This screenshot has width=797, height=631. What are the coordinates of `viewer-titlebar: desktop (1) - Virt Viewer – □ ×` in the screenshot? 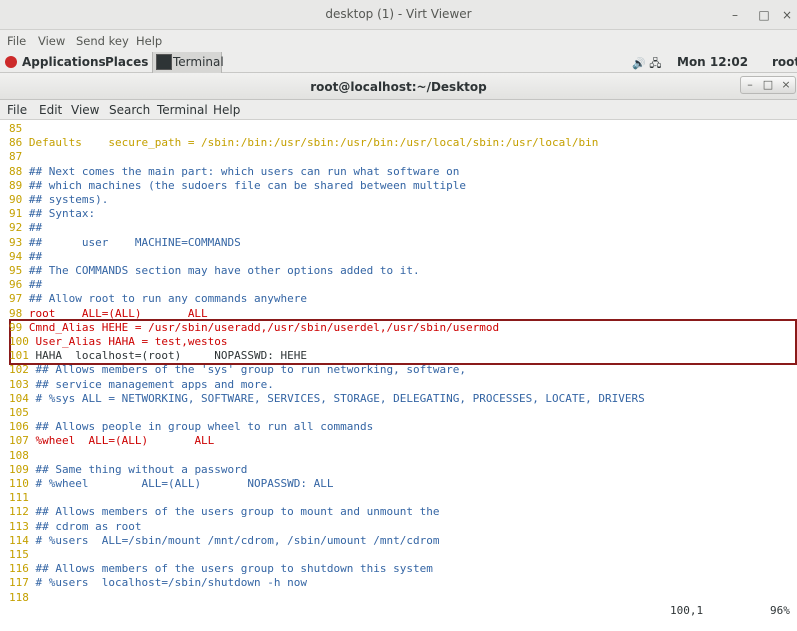 It's located at (398, 15).